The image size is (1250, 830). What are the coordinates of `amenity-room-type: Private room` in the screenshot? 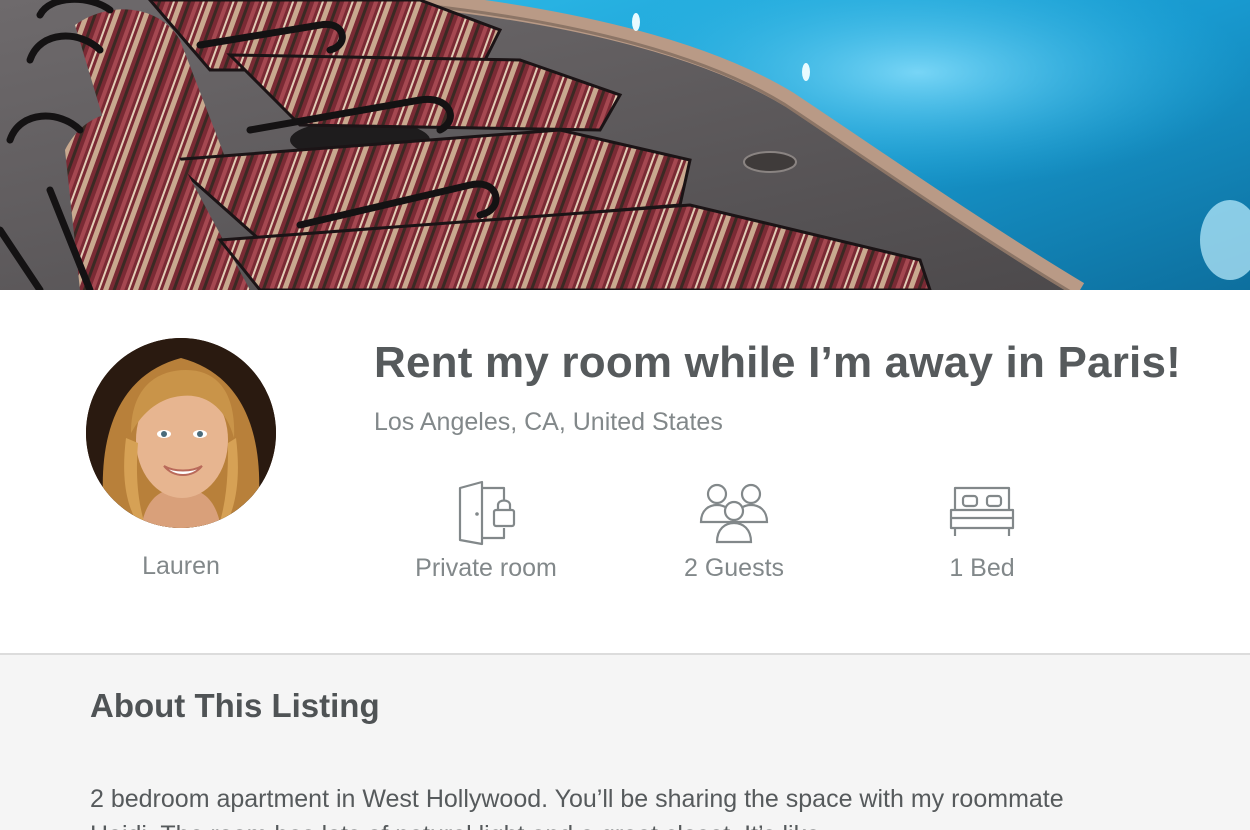 It's located at (486, 531).